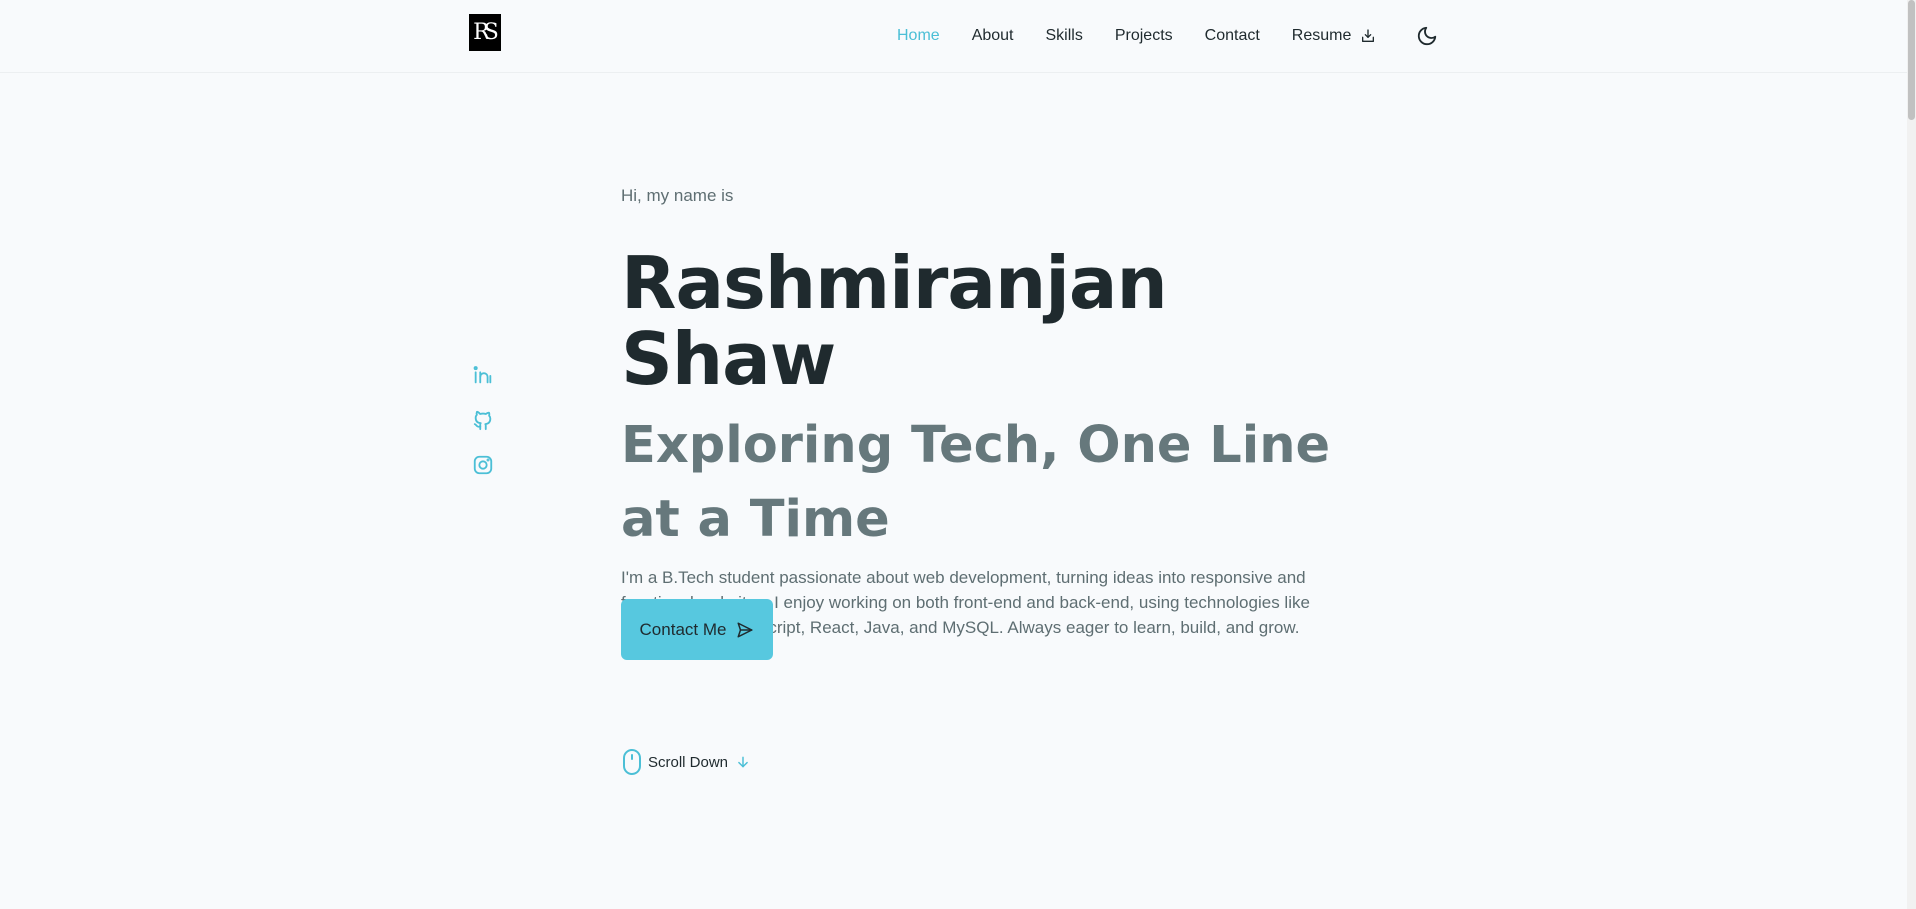  I want to click on site-logo: RS, so click(485, 32).